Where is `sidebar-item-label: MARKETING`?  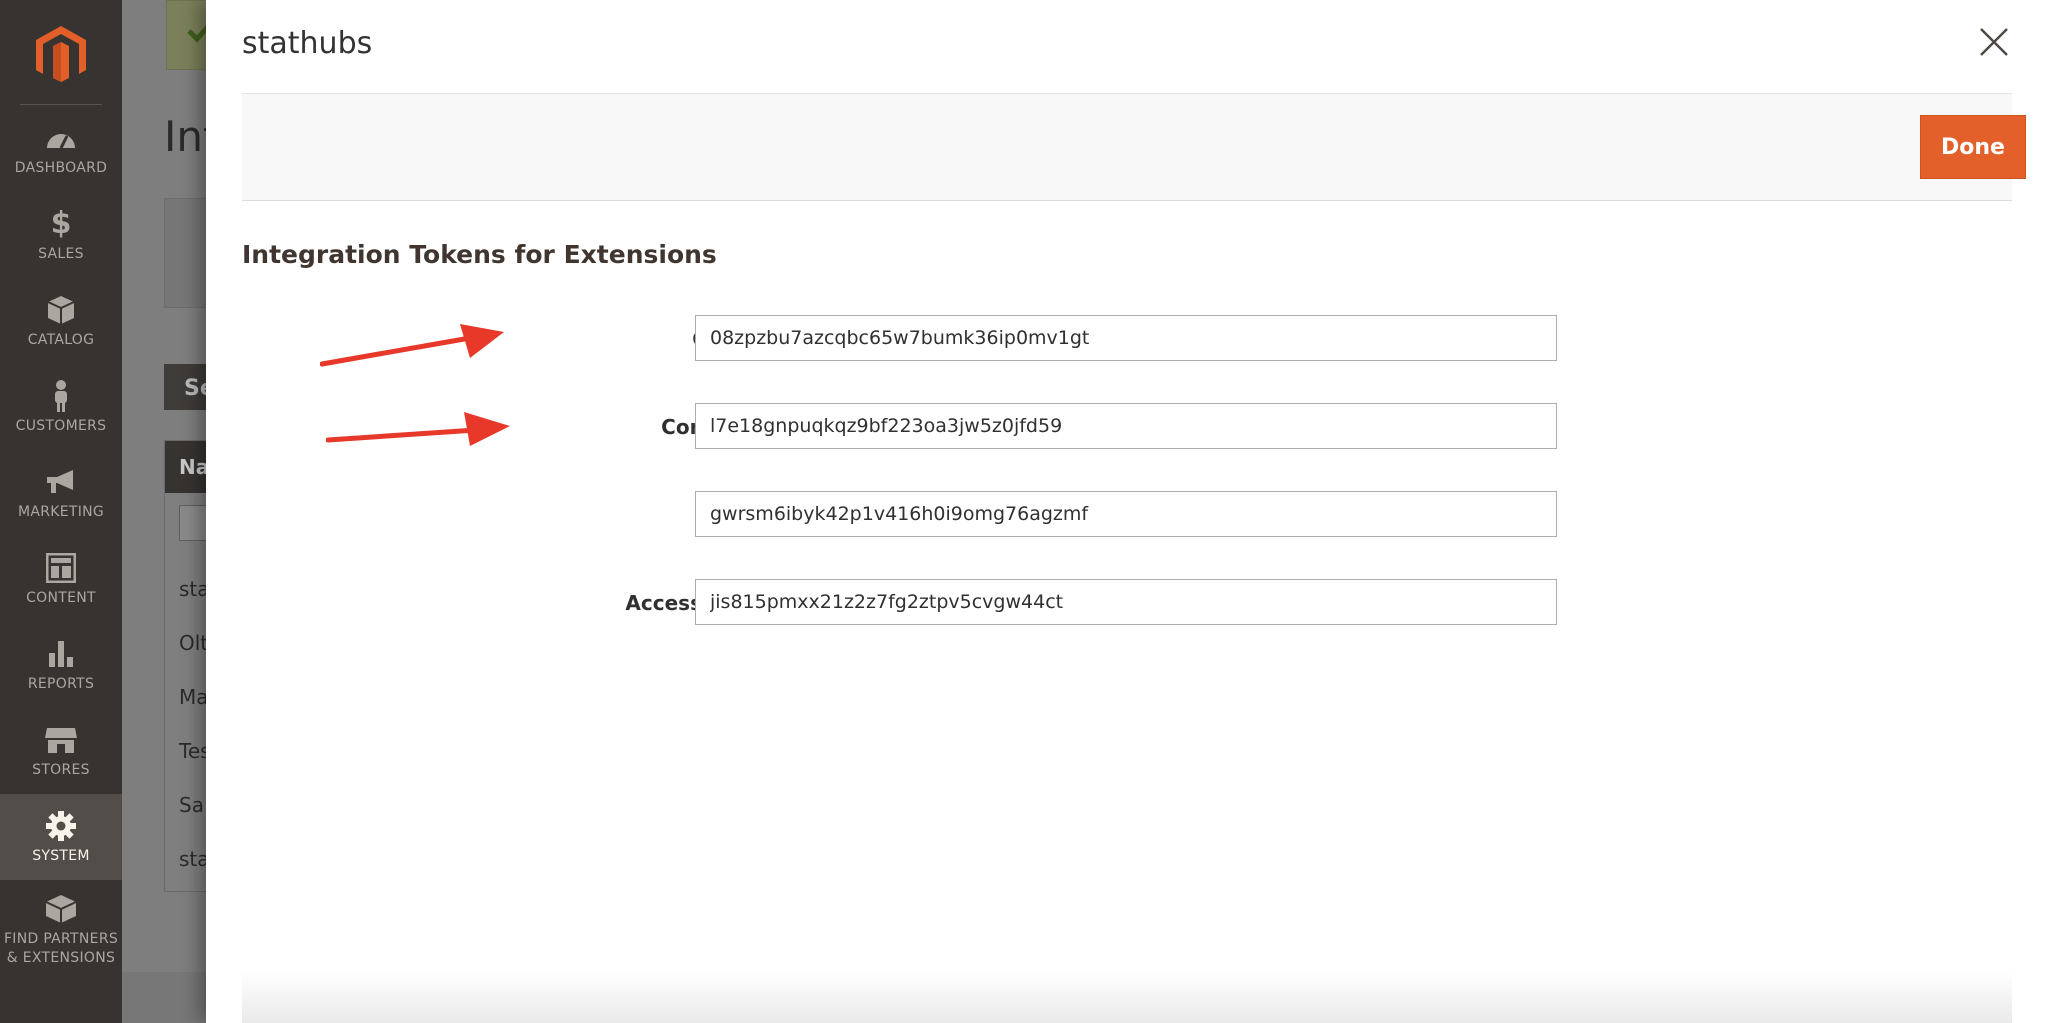 sidebar-item-label: MARKETING is located at coordinates (61, 511).